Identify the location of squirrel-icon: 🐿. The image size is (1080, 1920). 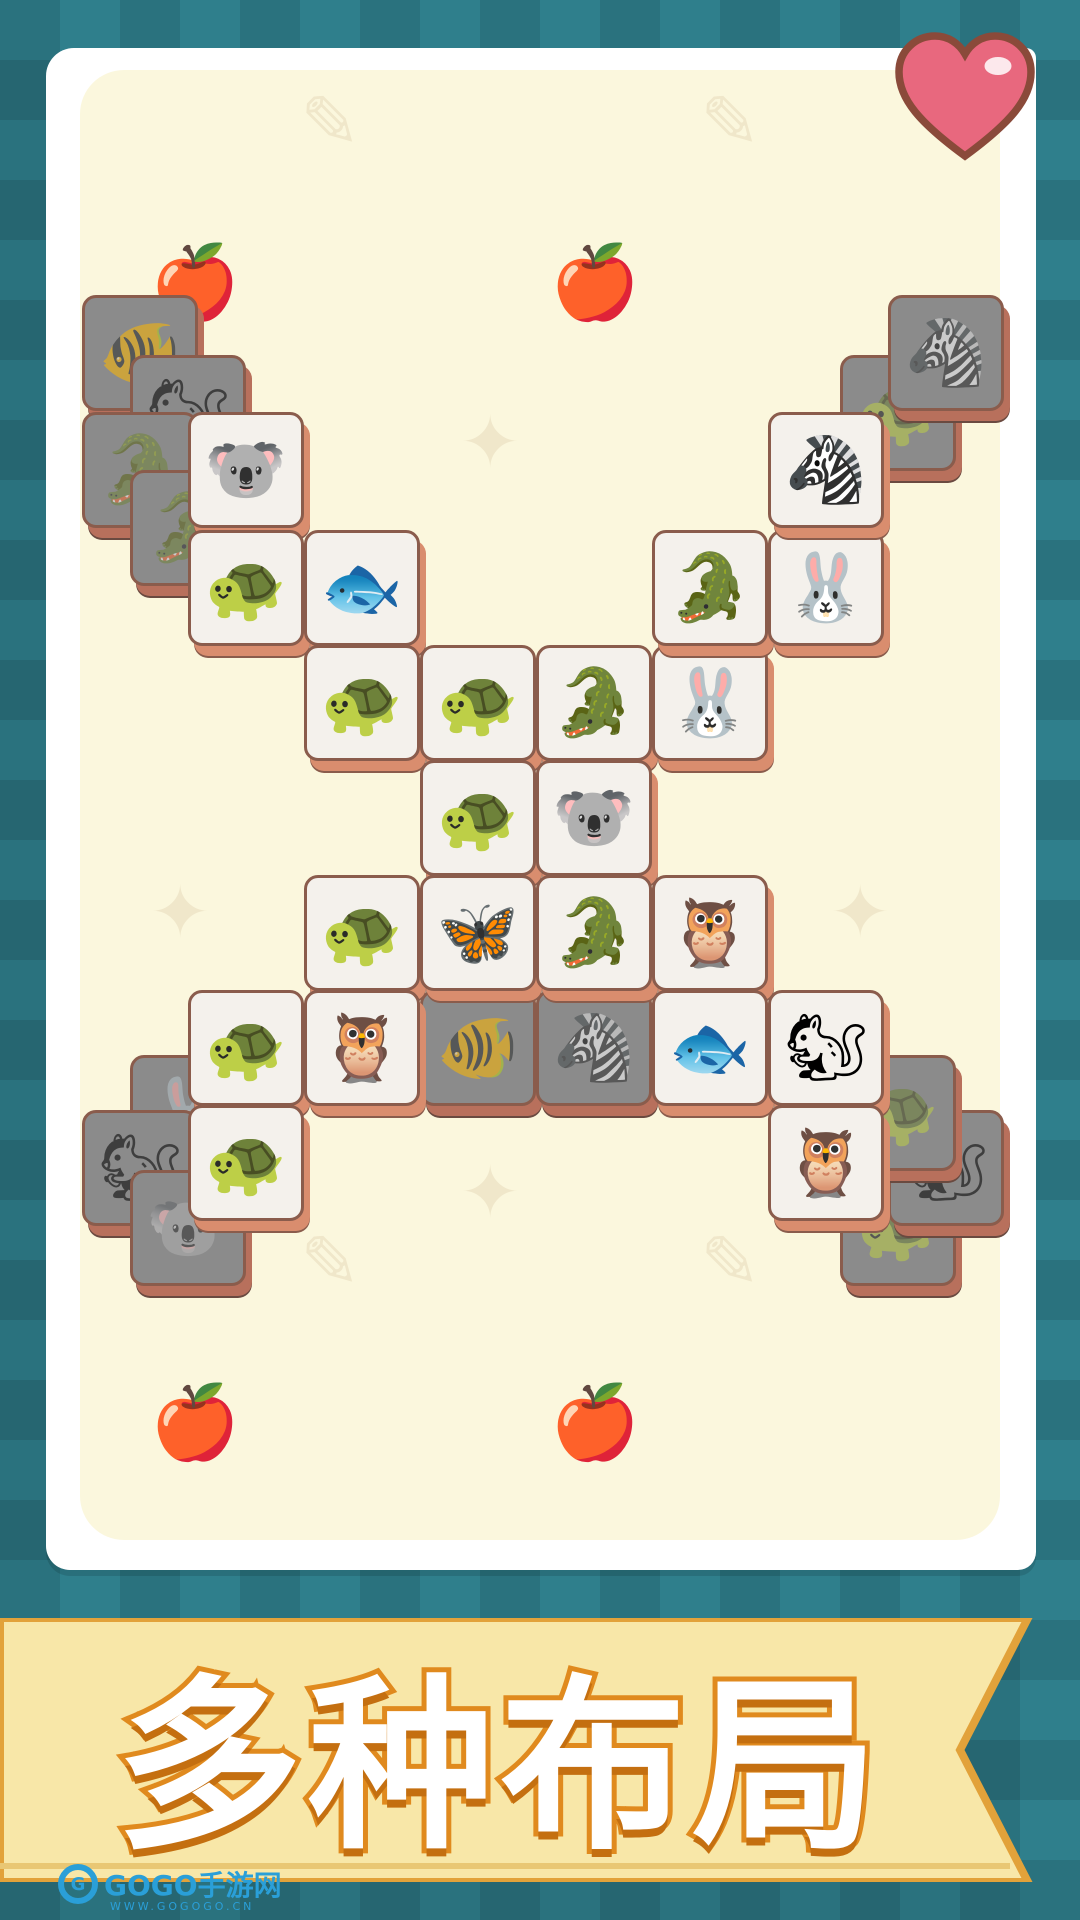
(826, 1047).